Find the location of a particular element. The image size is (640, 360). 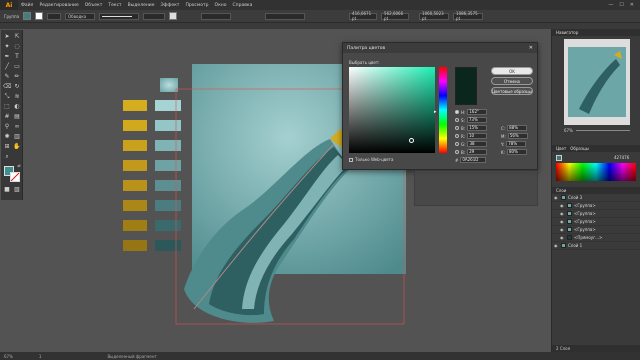

close-icon: ✕ is located at coordinates (632, 5).